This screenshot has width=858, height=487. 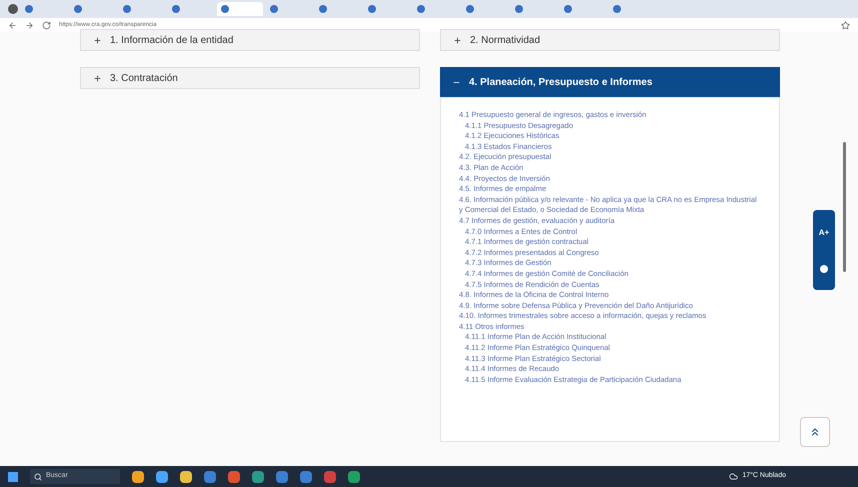 I want to click on reload-icon, so click(x=46, y=25).